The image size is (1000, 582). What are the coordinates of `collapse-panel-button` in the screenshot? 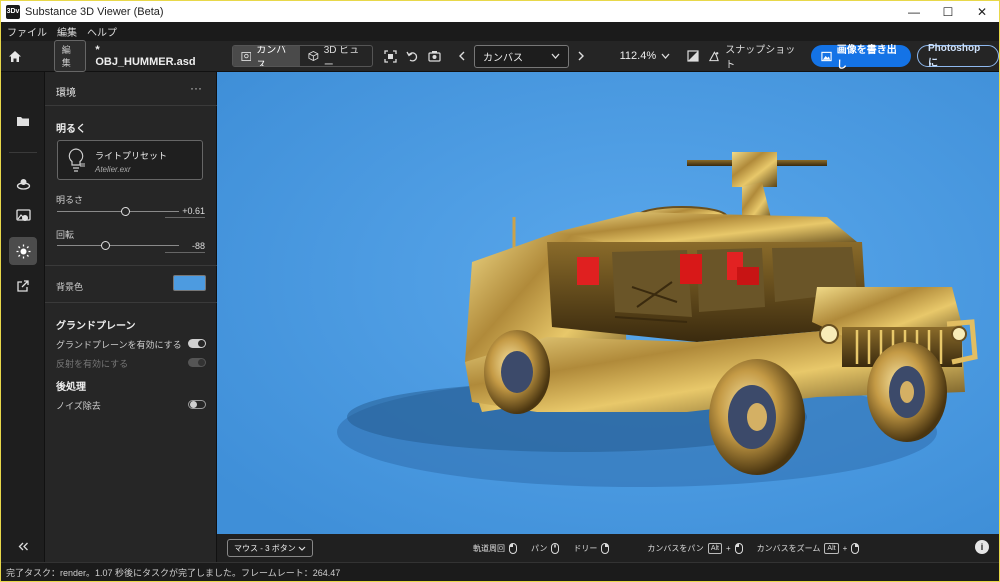 It's located at (23, 546).